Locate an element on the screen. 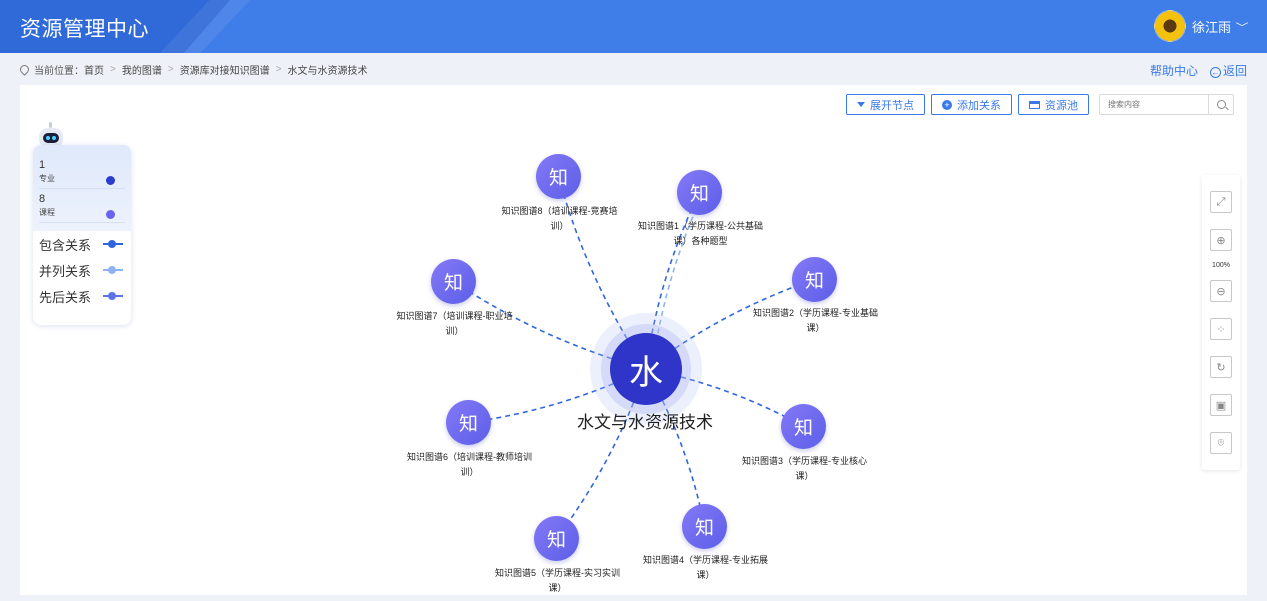 Image resolution: width=1267 pixels, height=601 pixels. graph-node-label-kg1: 知识图谱1（学历课程-公共基础 课）各种题型 is located at coordinates (700, 234).